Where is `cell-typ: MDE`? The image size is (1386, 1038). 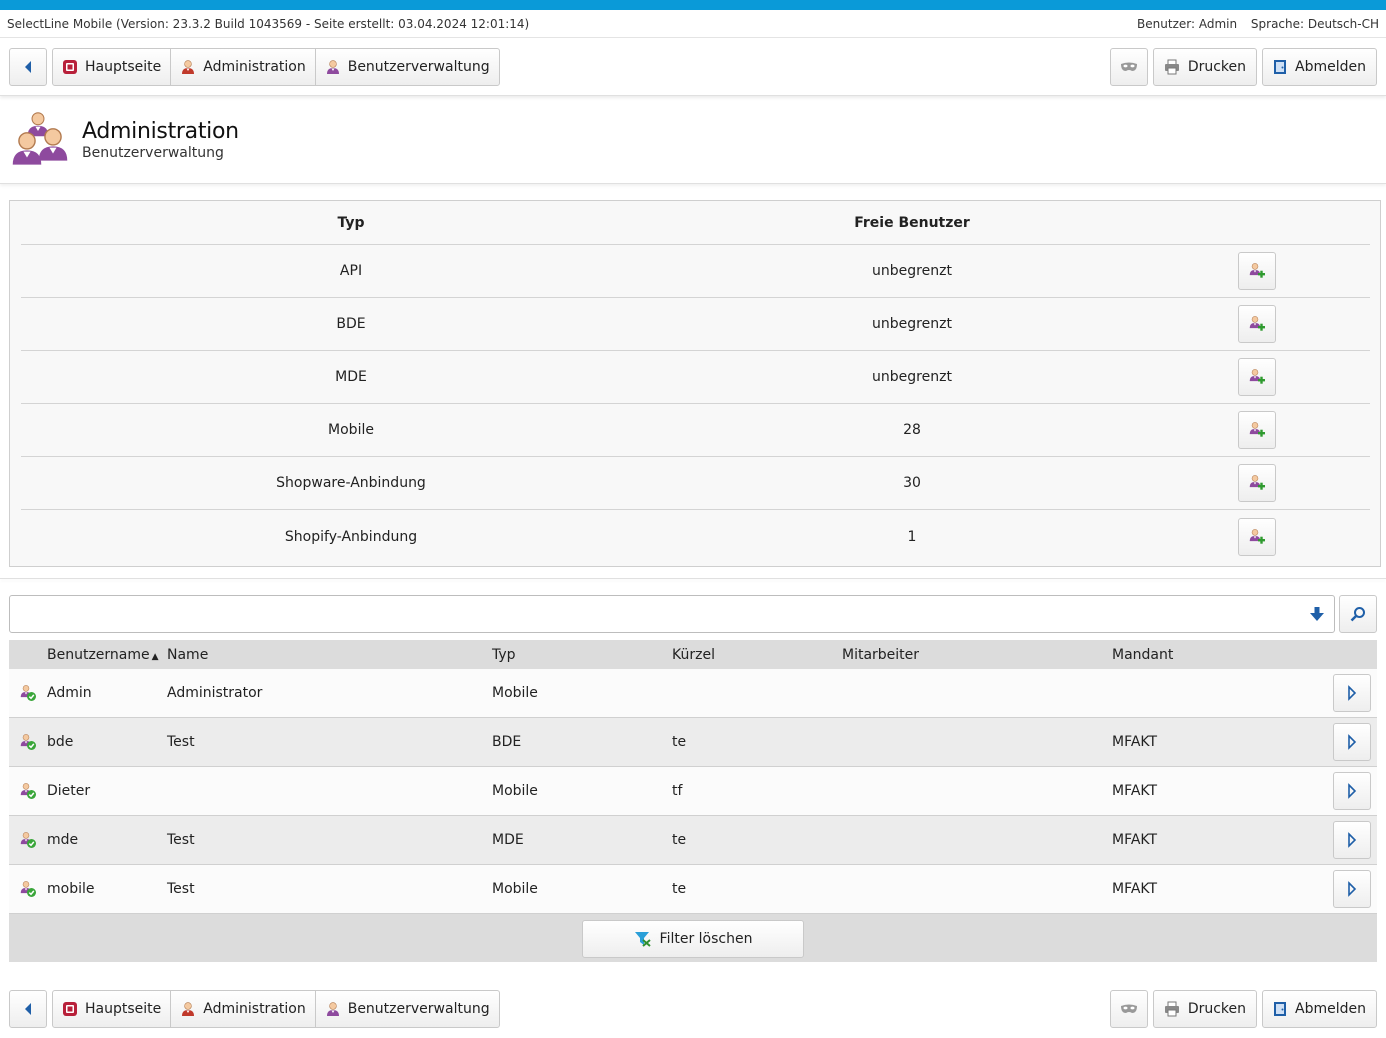
cell-typ: MDE is located at coordinates (508, 840).